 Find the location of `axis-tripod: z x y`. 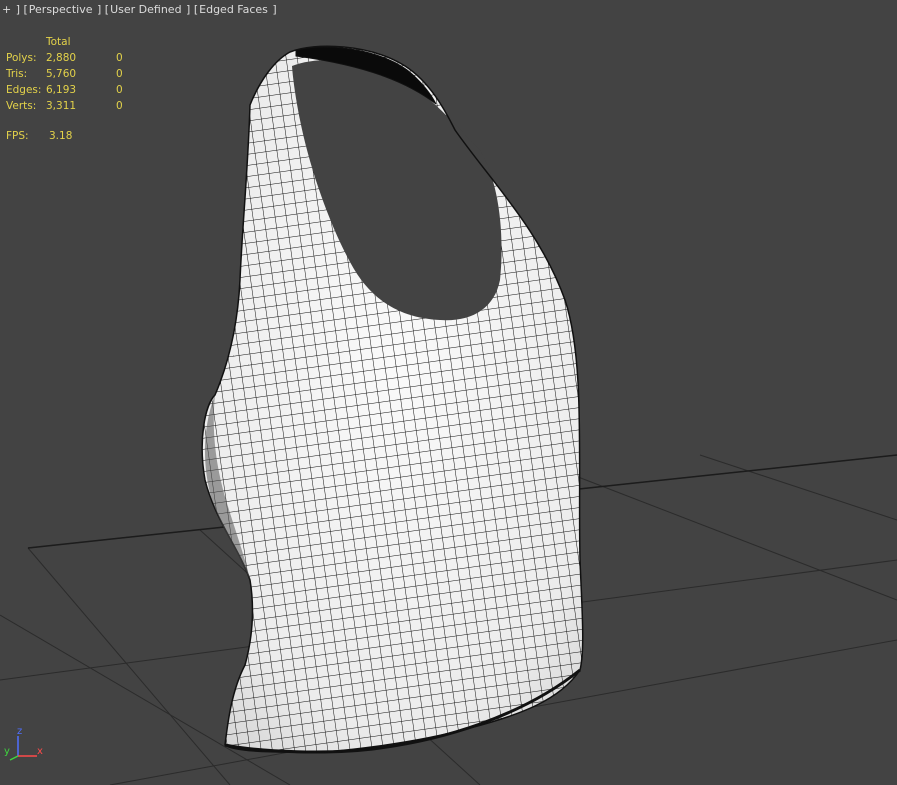

axis-tripod: z x y is located at coordinates (24, 744).